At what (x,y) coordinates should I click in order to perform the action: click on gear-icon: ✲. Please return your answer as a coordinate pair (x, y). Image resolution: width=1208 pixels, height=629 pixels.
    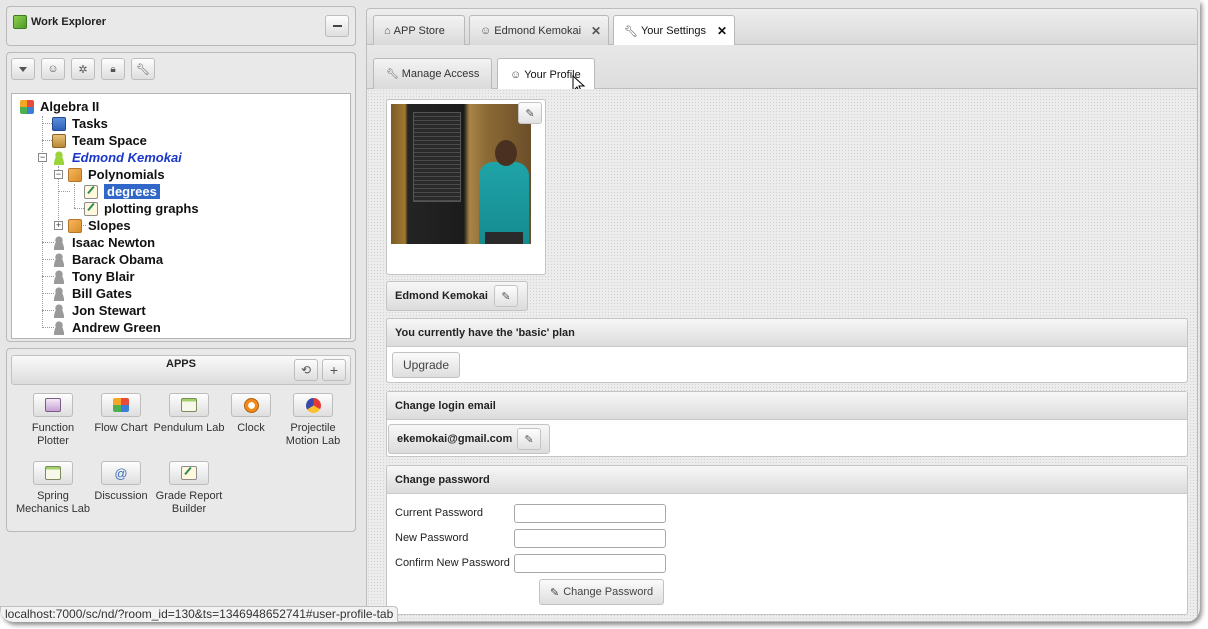
    Looking at the image, I should click on (83, 69).